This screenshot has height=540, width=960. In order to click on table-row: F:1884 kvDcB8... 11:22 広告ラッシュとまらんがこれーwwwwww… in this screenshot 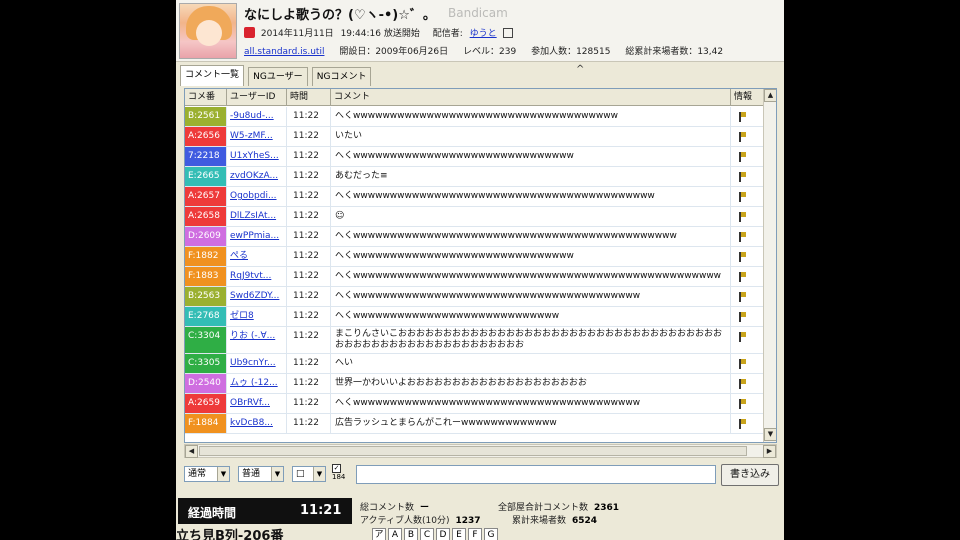, I will do `click(474, 424)`.